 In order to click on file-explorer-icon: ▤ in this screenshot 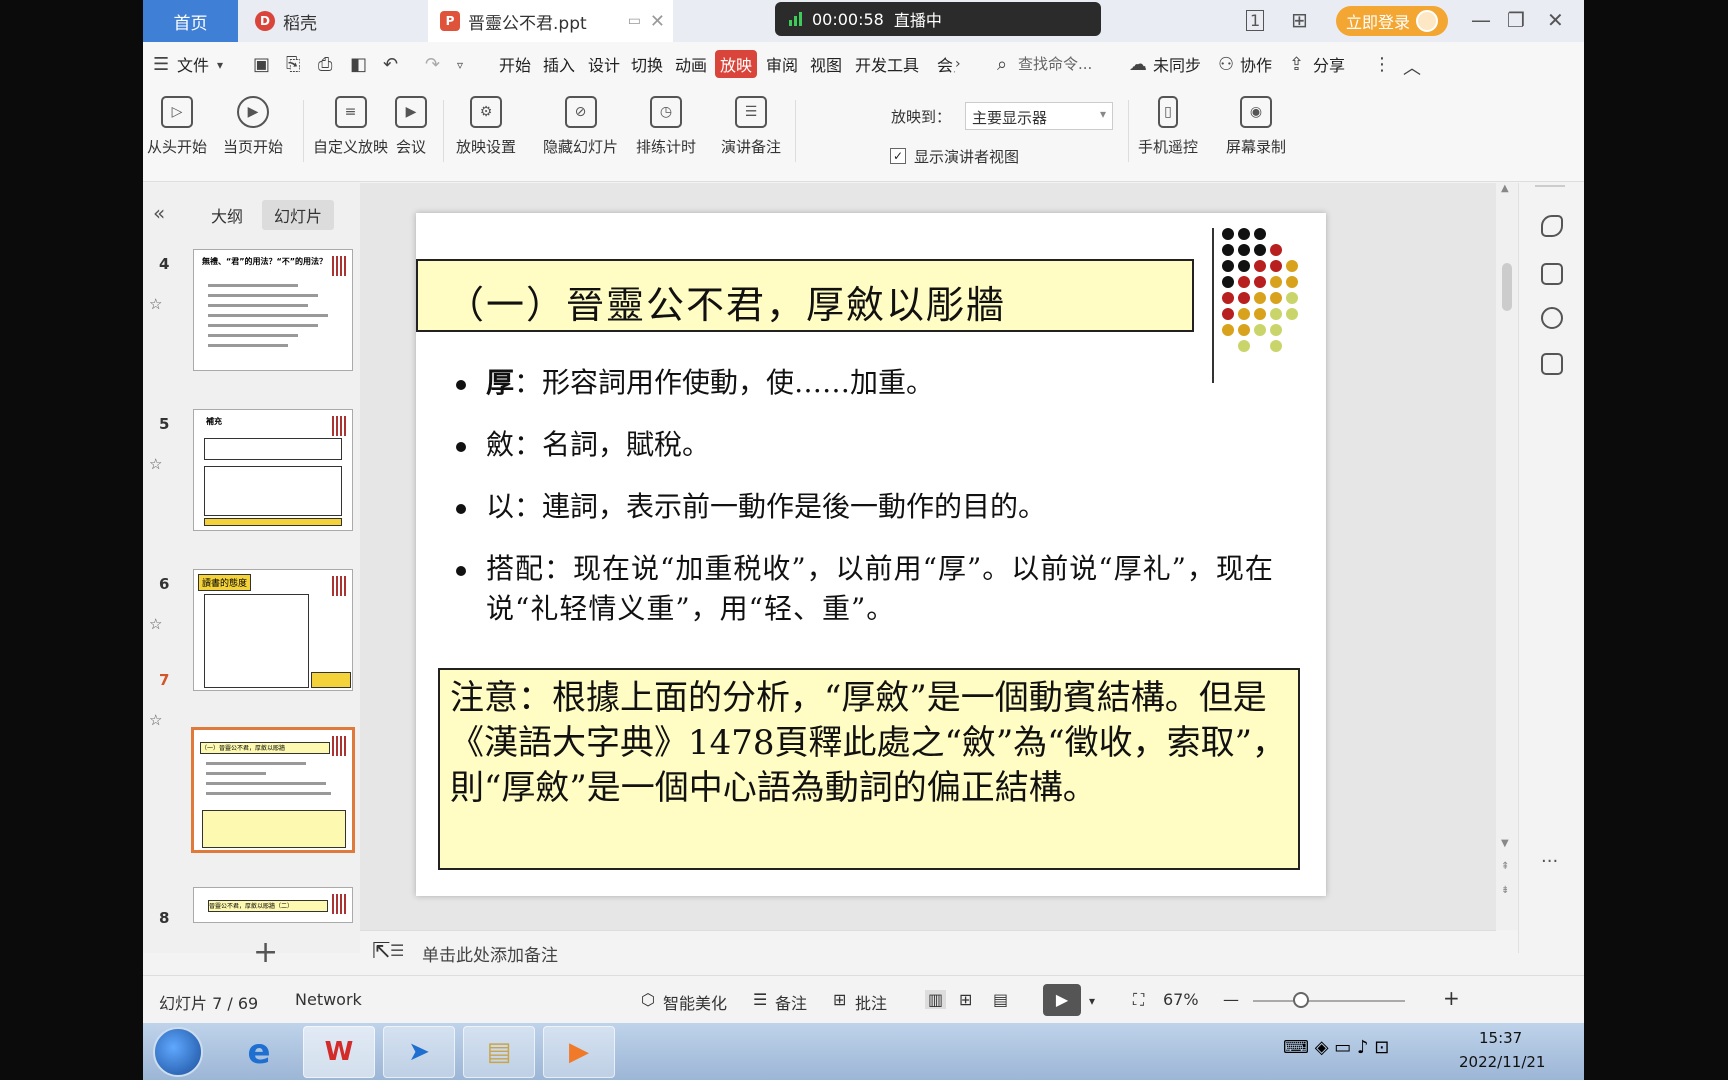, I will do `click(499, 1052)`.